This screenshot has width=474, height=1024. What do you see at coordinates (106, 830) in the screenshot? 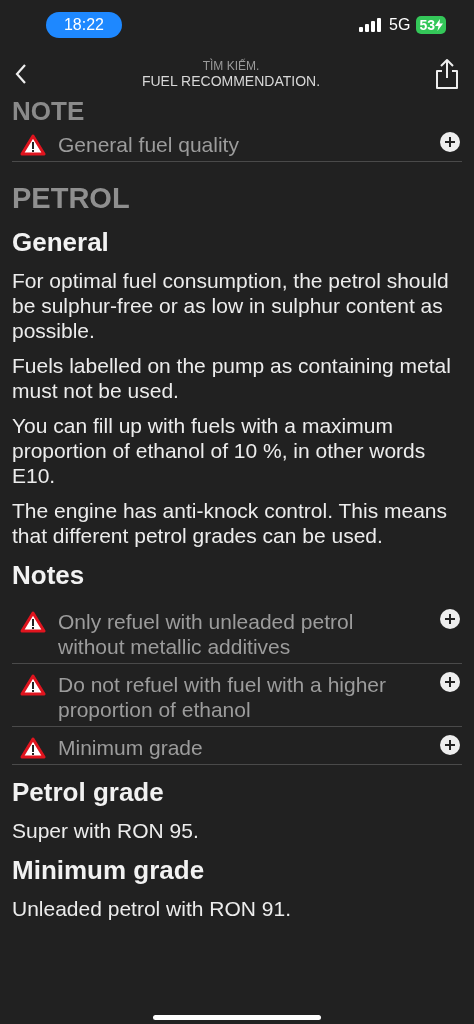
I see `paragraph: Super with RON 95.` at bounding box center [106, 830].